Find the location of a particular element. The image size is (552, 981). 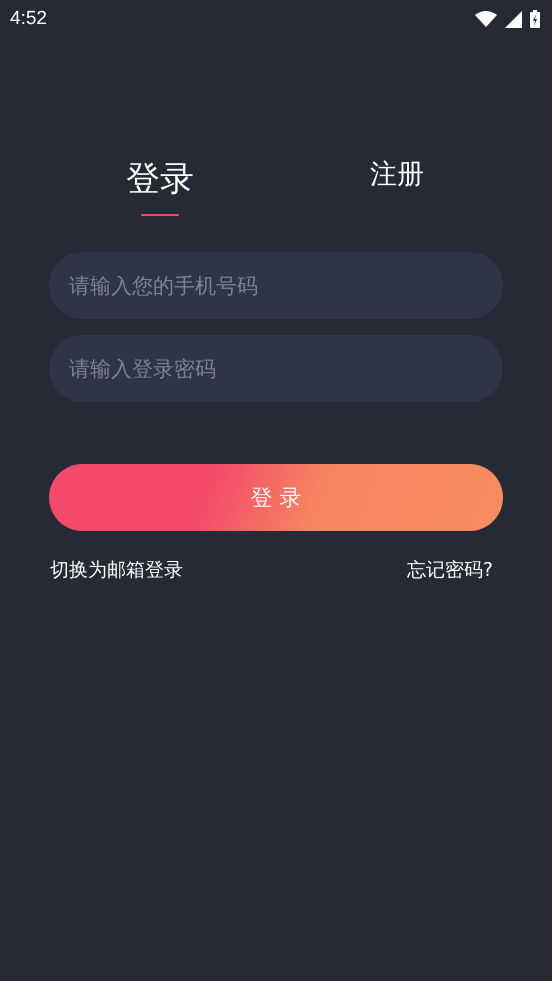

tab: 注册 is located at coordinates (397, 186).